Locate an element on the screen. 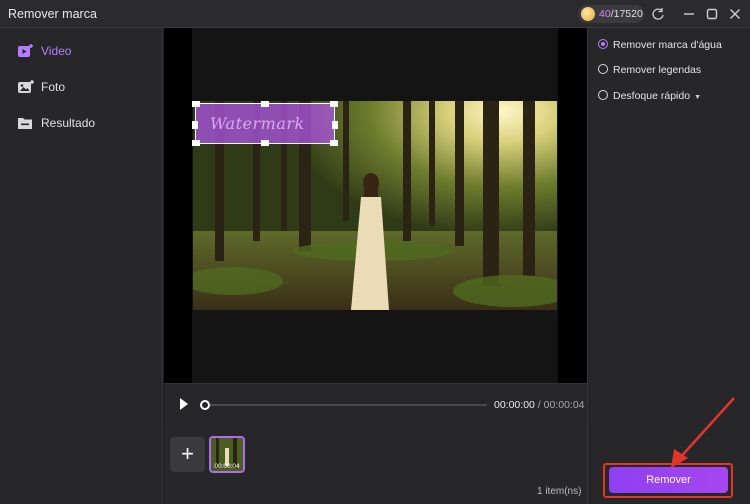 Image resolution: width=750 pixels, height=504 pixels. sidebar-item-resultado: Resultado is located at coordinates (81, 123).